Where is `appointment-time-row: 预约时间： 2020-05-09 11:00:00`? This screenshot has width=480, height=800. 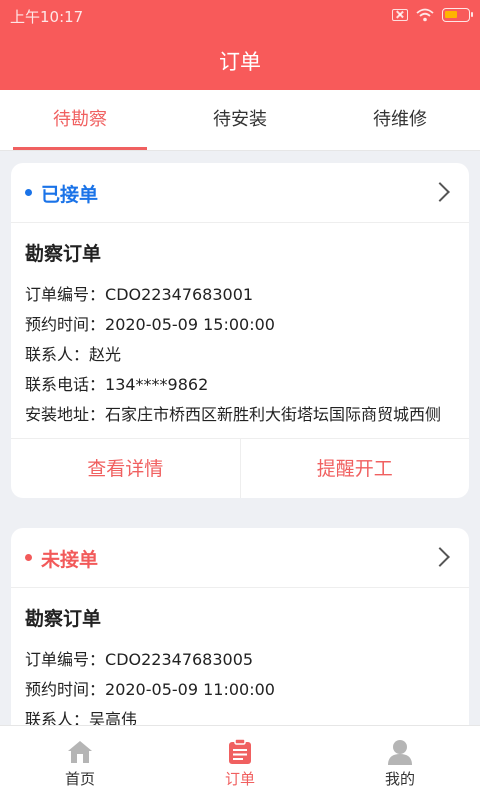 appointment-time-row: 预约时间： 2020-05-09 11:00:00 is located at coordinates (240, 690).